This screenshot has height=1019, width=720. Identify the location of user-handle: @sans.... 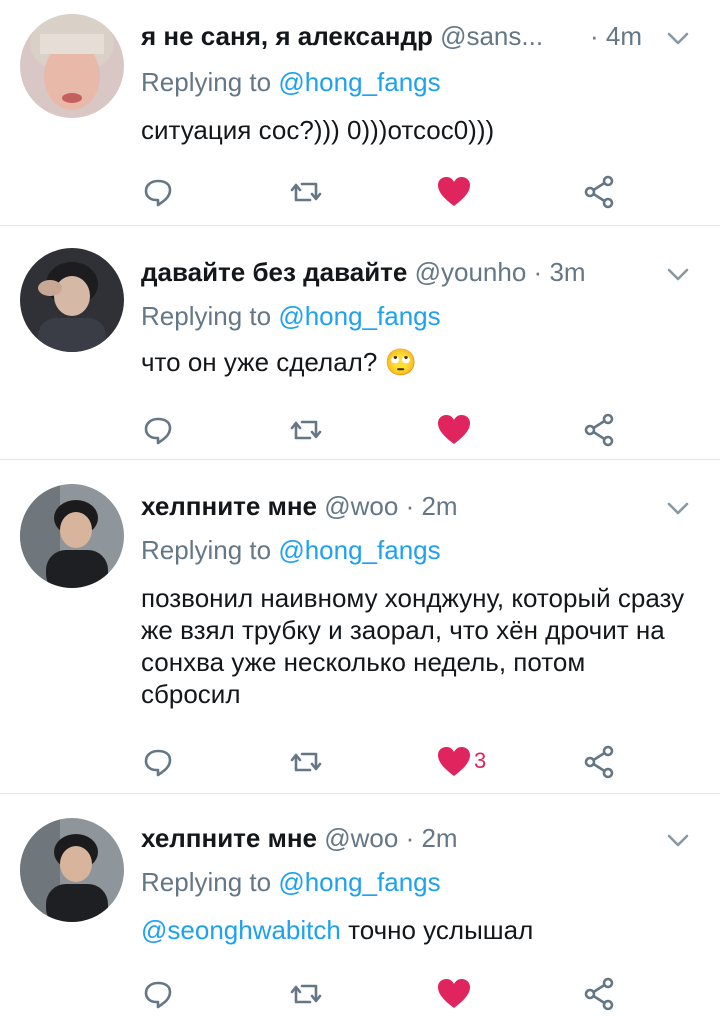
(491, 36).